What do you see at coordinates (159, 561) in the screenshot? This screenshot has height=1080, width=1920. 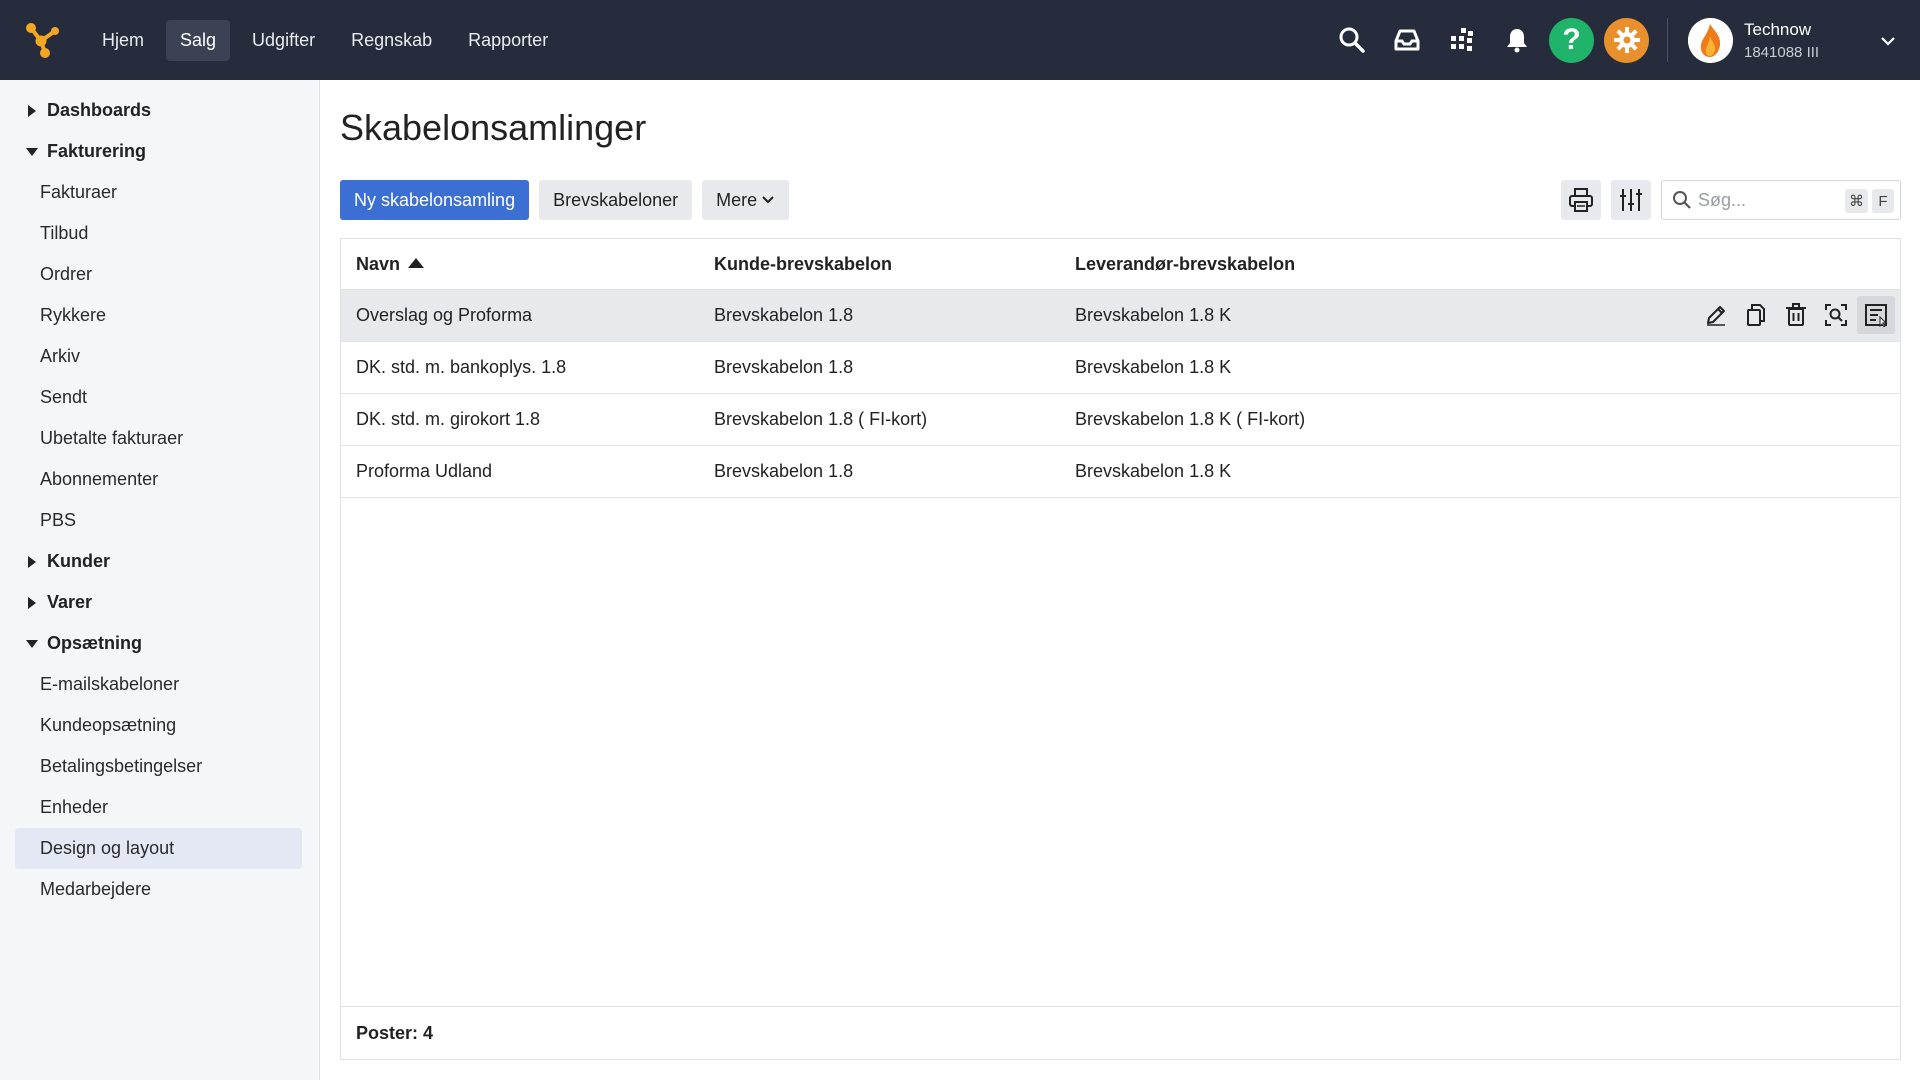 I see `sidebar-group-kunder: Kunder` at bounding box center [159, 561].